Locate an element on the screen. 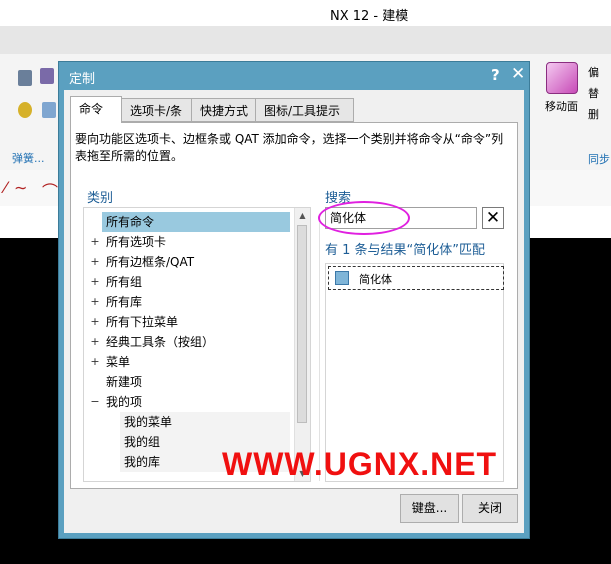  category-item-label: 所有边框条/QAT is located at coordinates (150, 262).